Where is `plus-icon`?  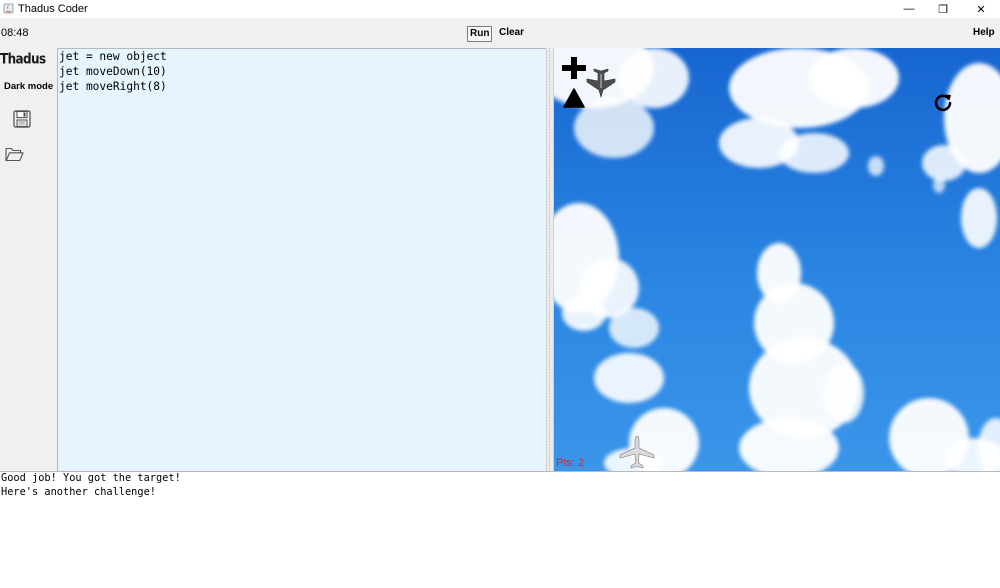
plus-icon is located at coordinates (574, 68).